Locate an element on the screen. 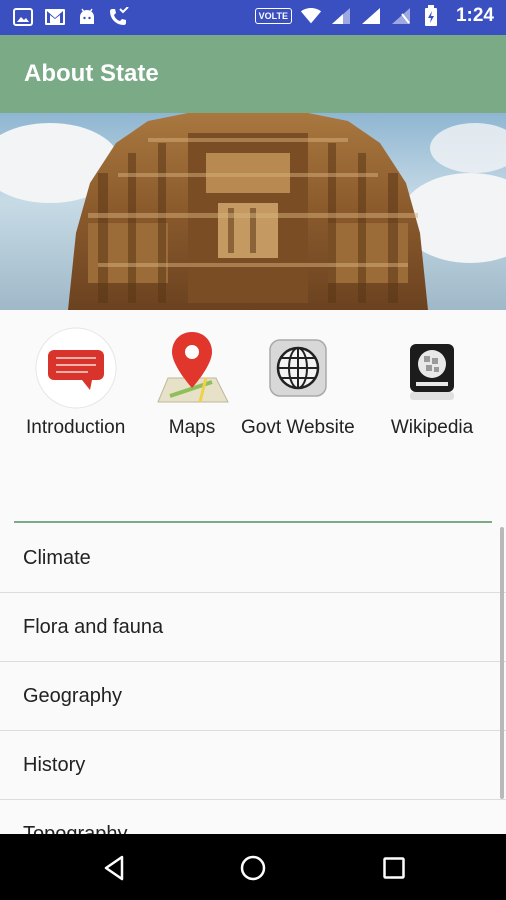 The width and height of the screenshot is (506, 900). back-icon is located at coordinates (114, 868).